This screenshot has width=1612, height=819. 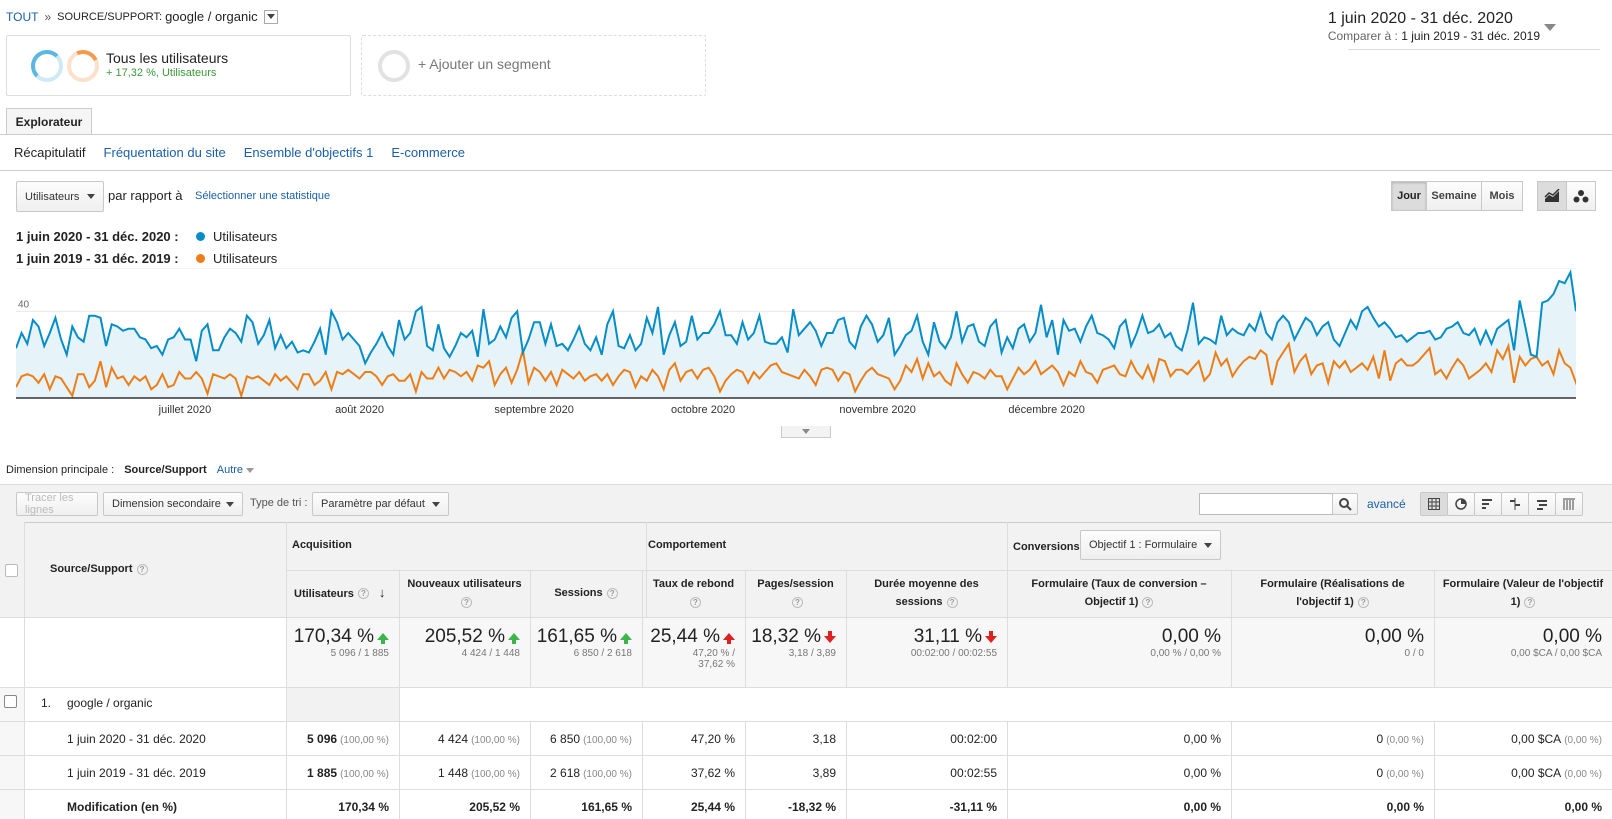 What do you see at coordinates (394, 66) in the screenshot?
I see `empty-ring-icon` at bounding box center [394, 66].